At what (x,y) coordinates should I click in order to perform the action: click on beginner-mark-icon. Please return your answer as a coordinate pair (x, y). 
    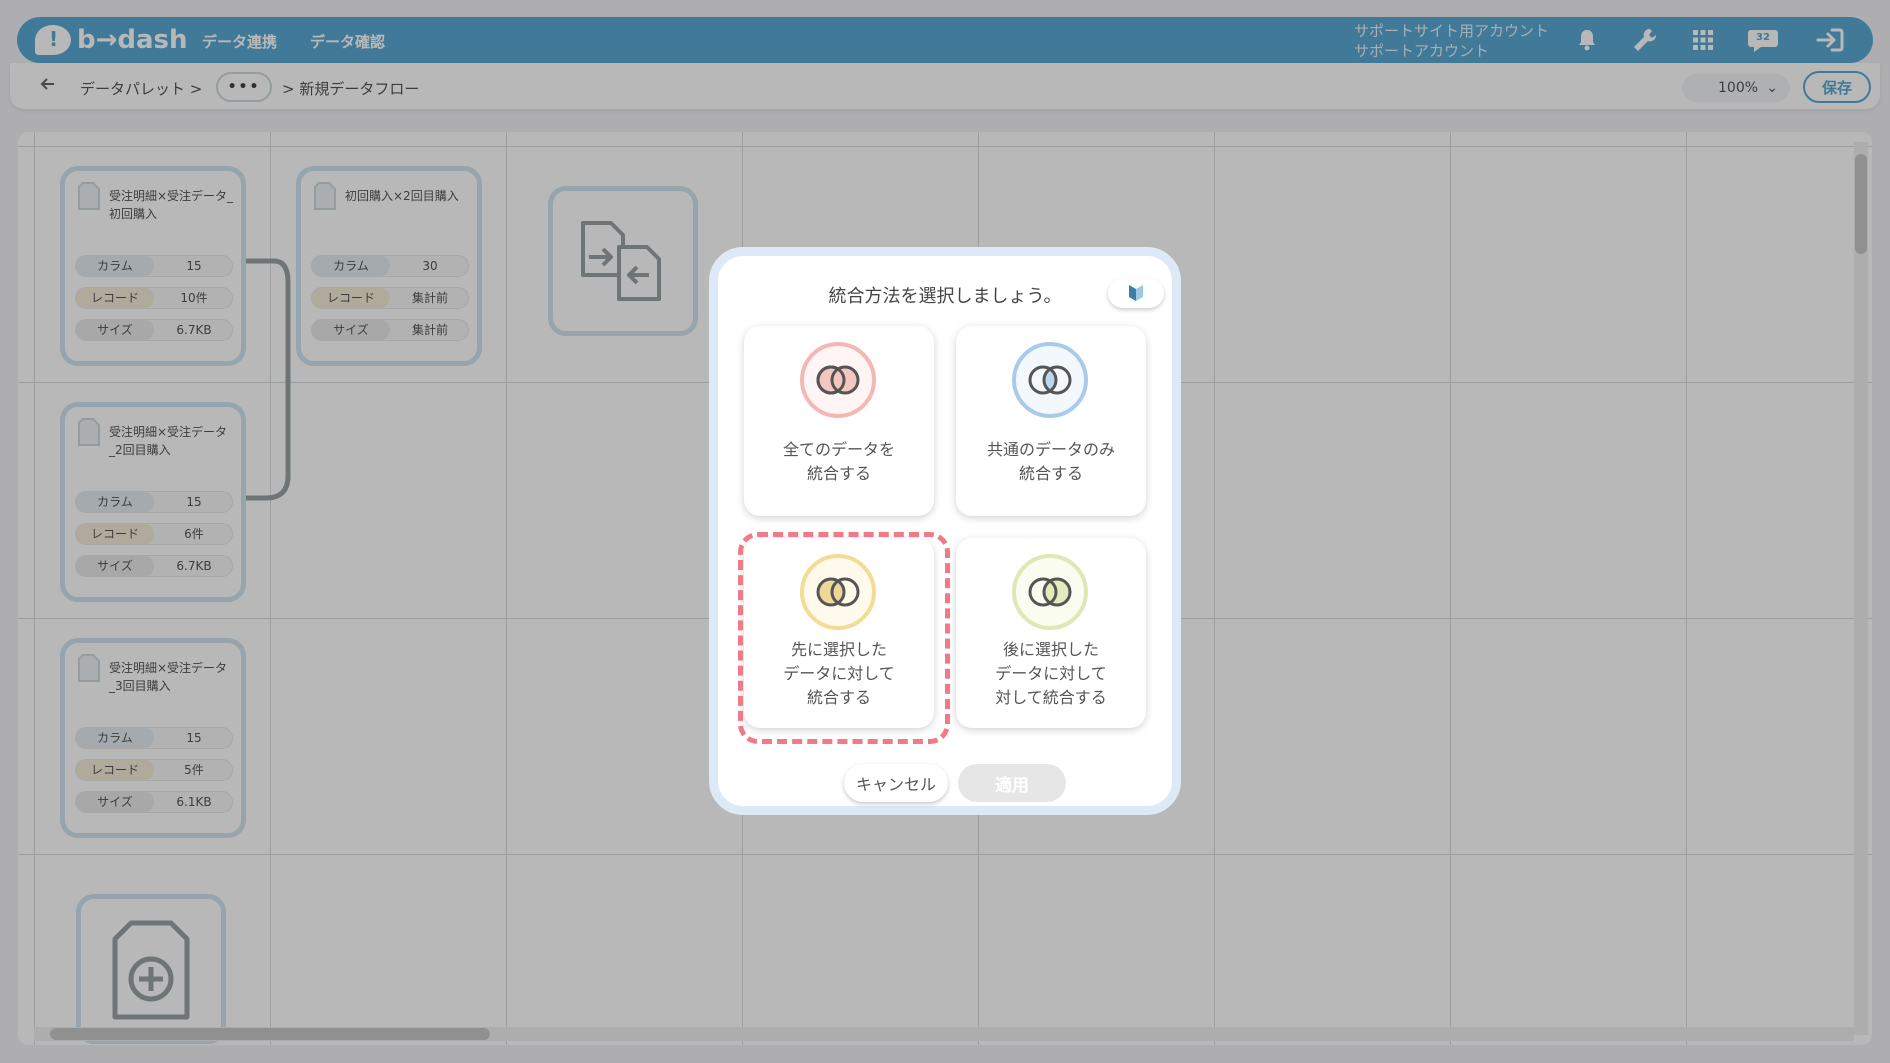
    Looking at the image, I should click on (1136, 293).